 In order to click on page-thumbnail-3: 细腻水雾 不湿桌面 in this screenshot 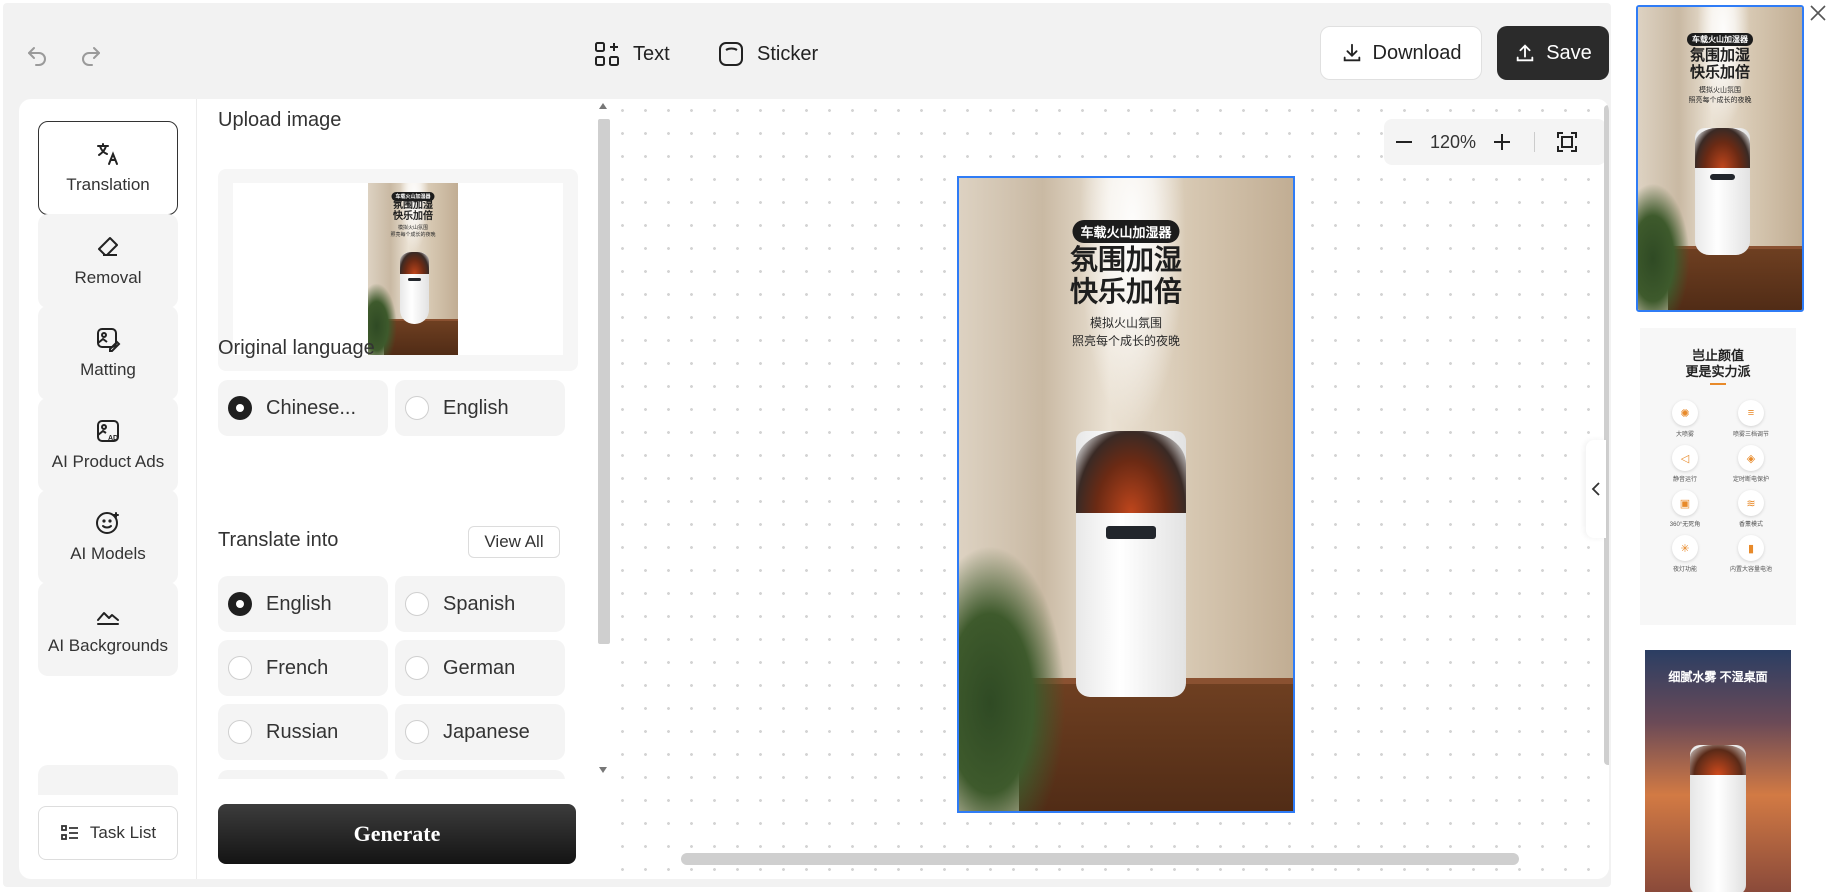, I will do `click(1718, 771)`.